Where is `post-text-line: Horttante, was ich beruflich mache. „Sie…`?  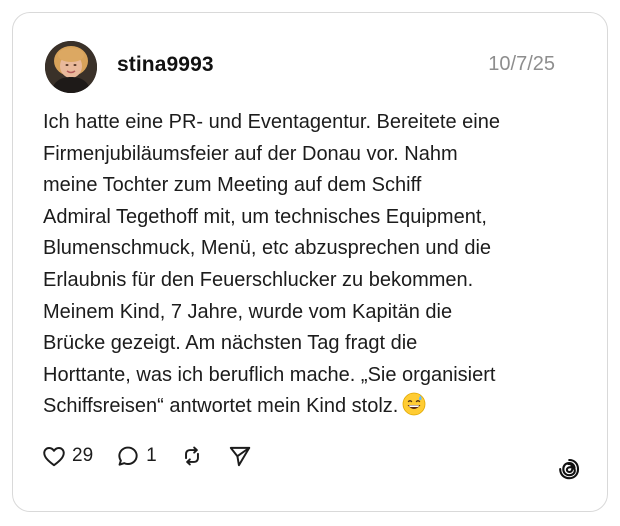
post-text-line: Horttante, was ich beruflich mache. „Sie… is located at coordinates (269, 374).